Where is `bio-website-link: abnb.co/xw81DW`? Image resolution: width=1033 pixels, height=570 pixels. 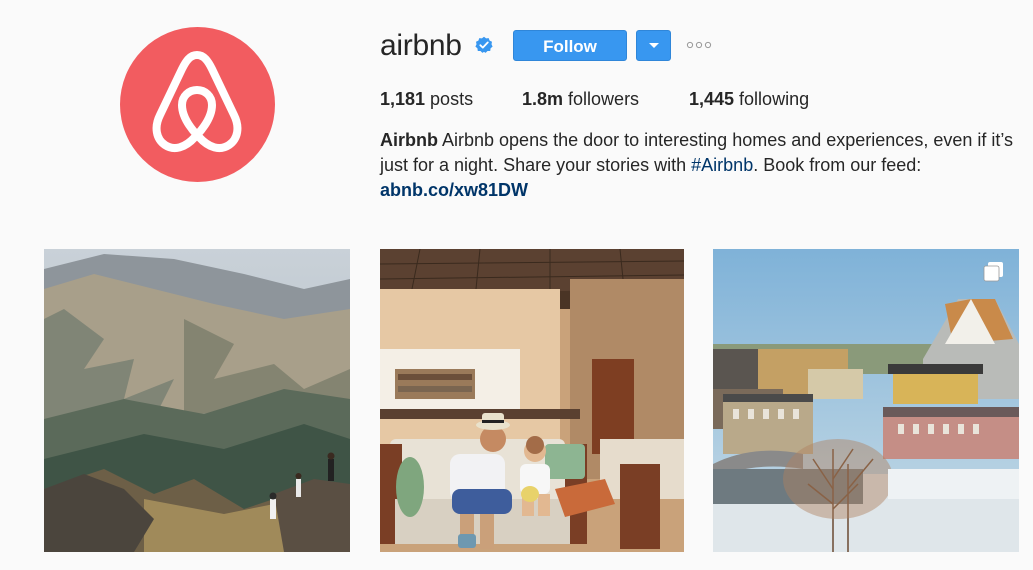
bio-website-link: abnb.co/xw81DW is located at coordinates (454, 190).